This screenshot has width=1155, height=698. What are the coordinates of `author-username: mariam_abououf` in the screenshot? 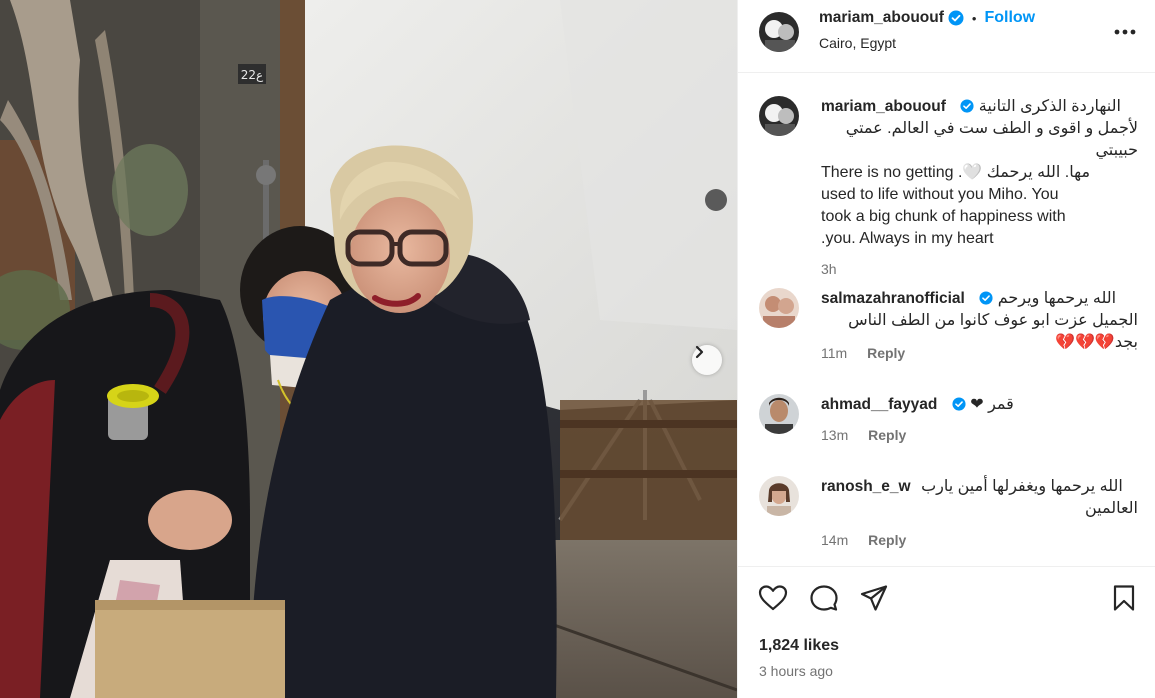 It's located at (881, 18).